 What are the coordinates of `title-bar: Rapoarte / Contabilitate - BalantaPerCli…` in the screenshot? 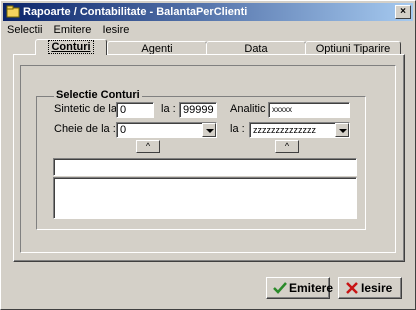 It's located at (208, 12).